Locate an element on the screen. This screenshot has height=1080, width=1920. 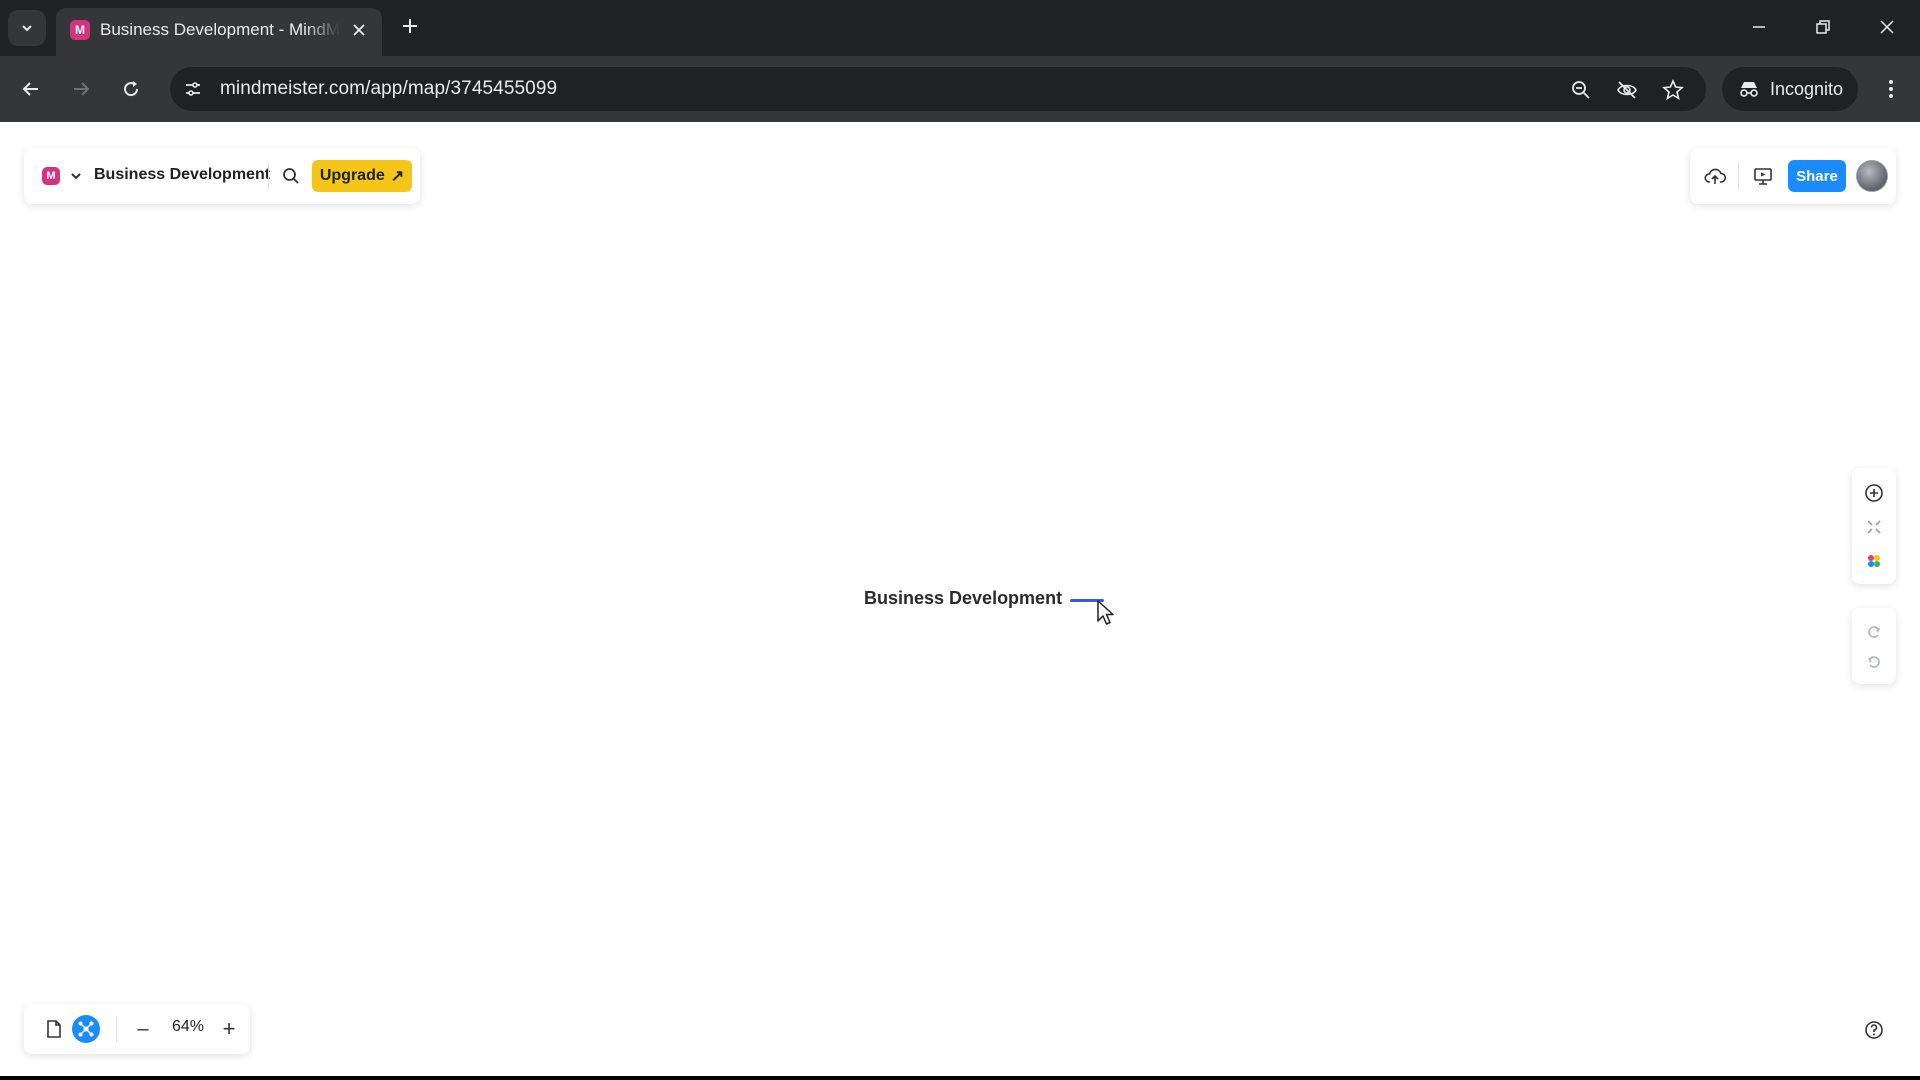
site-settings-icon is located at coordinates (193, 89).